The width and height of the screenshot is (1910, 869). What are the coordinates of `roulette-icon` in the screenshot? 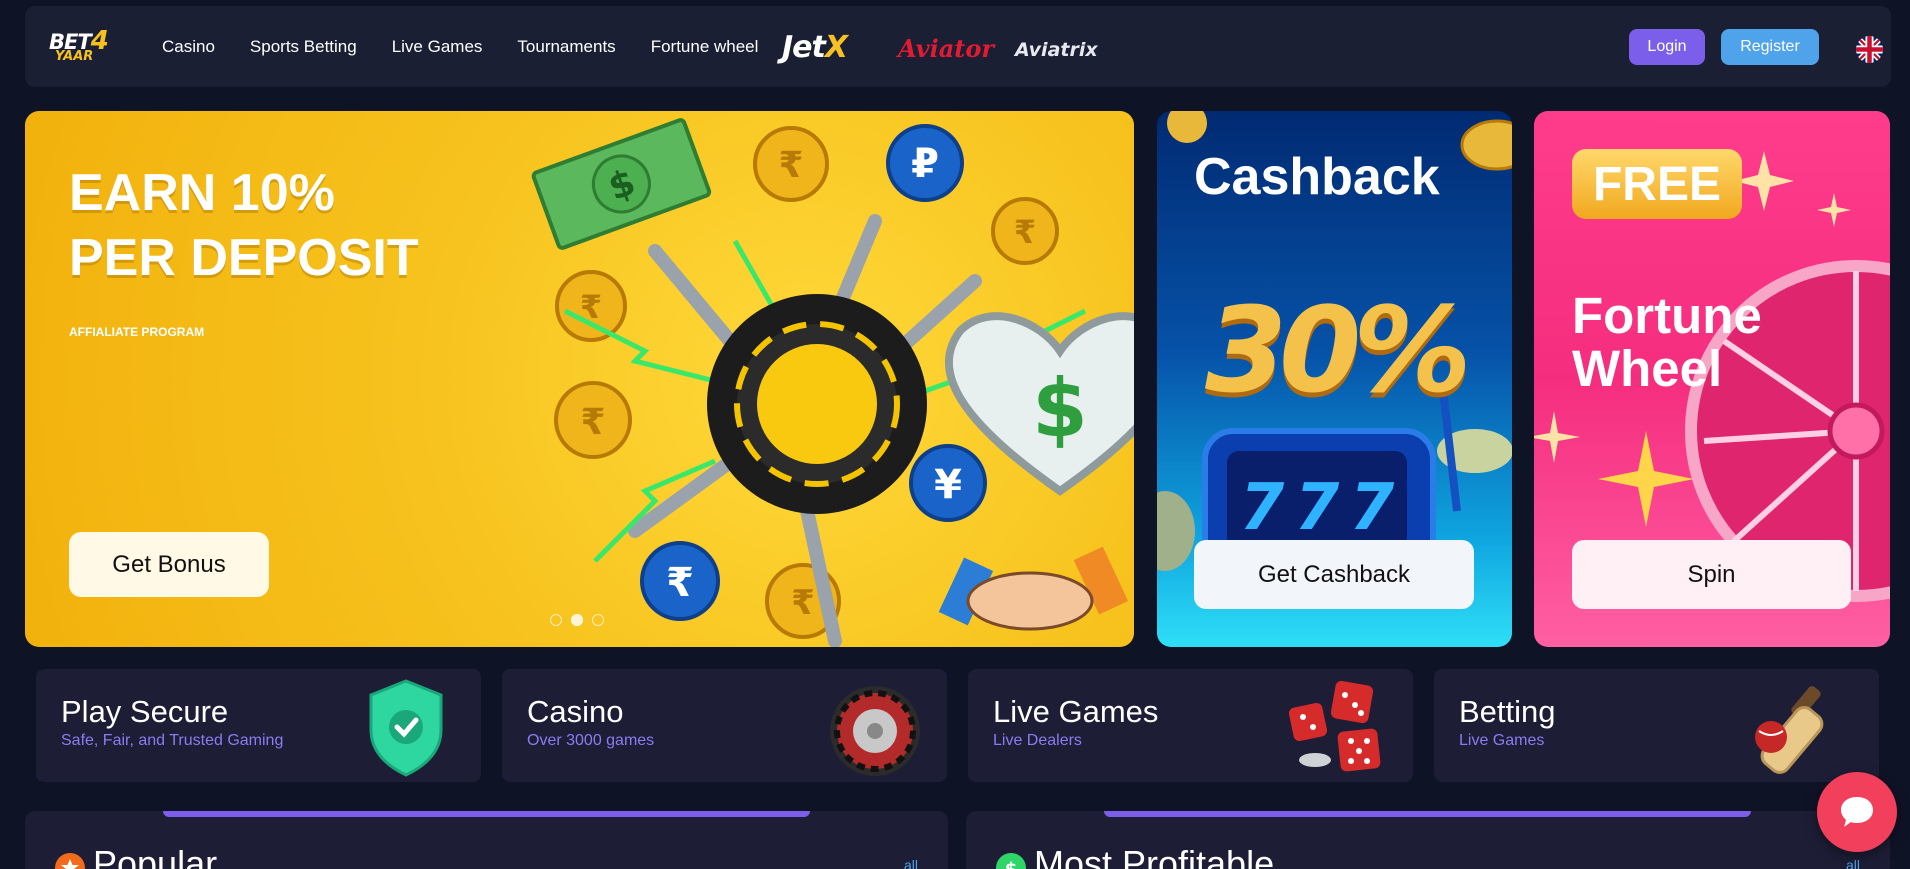 It's located at (875, 731).